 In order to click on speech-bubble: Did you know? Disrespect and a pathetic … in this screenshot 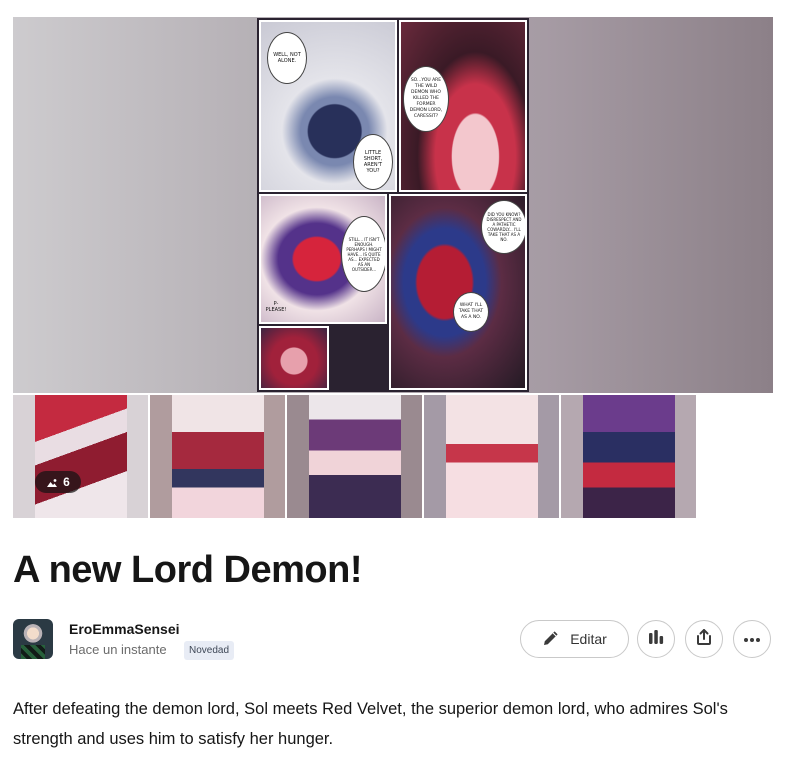, I will do `click(503, 227)`.